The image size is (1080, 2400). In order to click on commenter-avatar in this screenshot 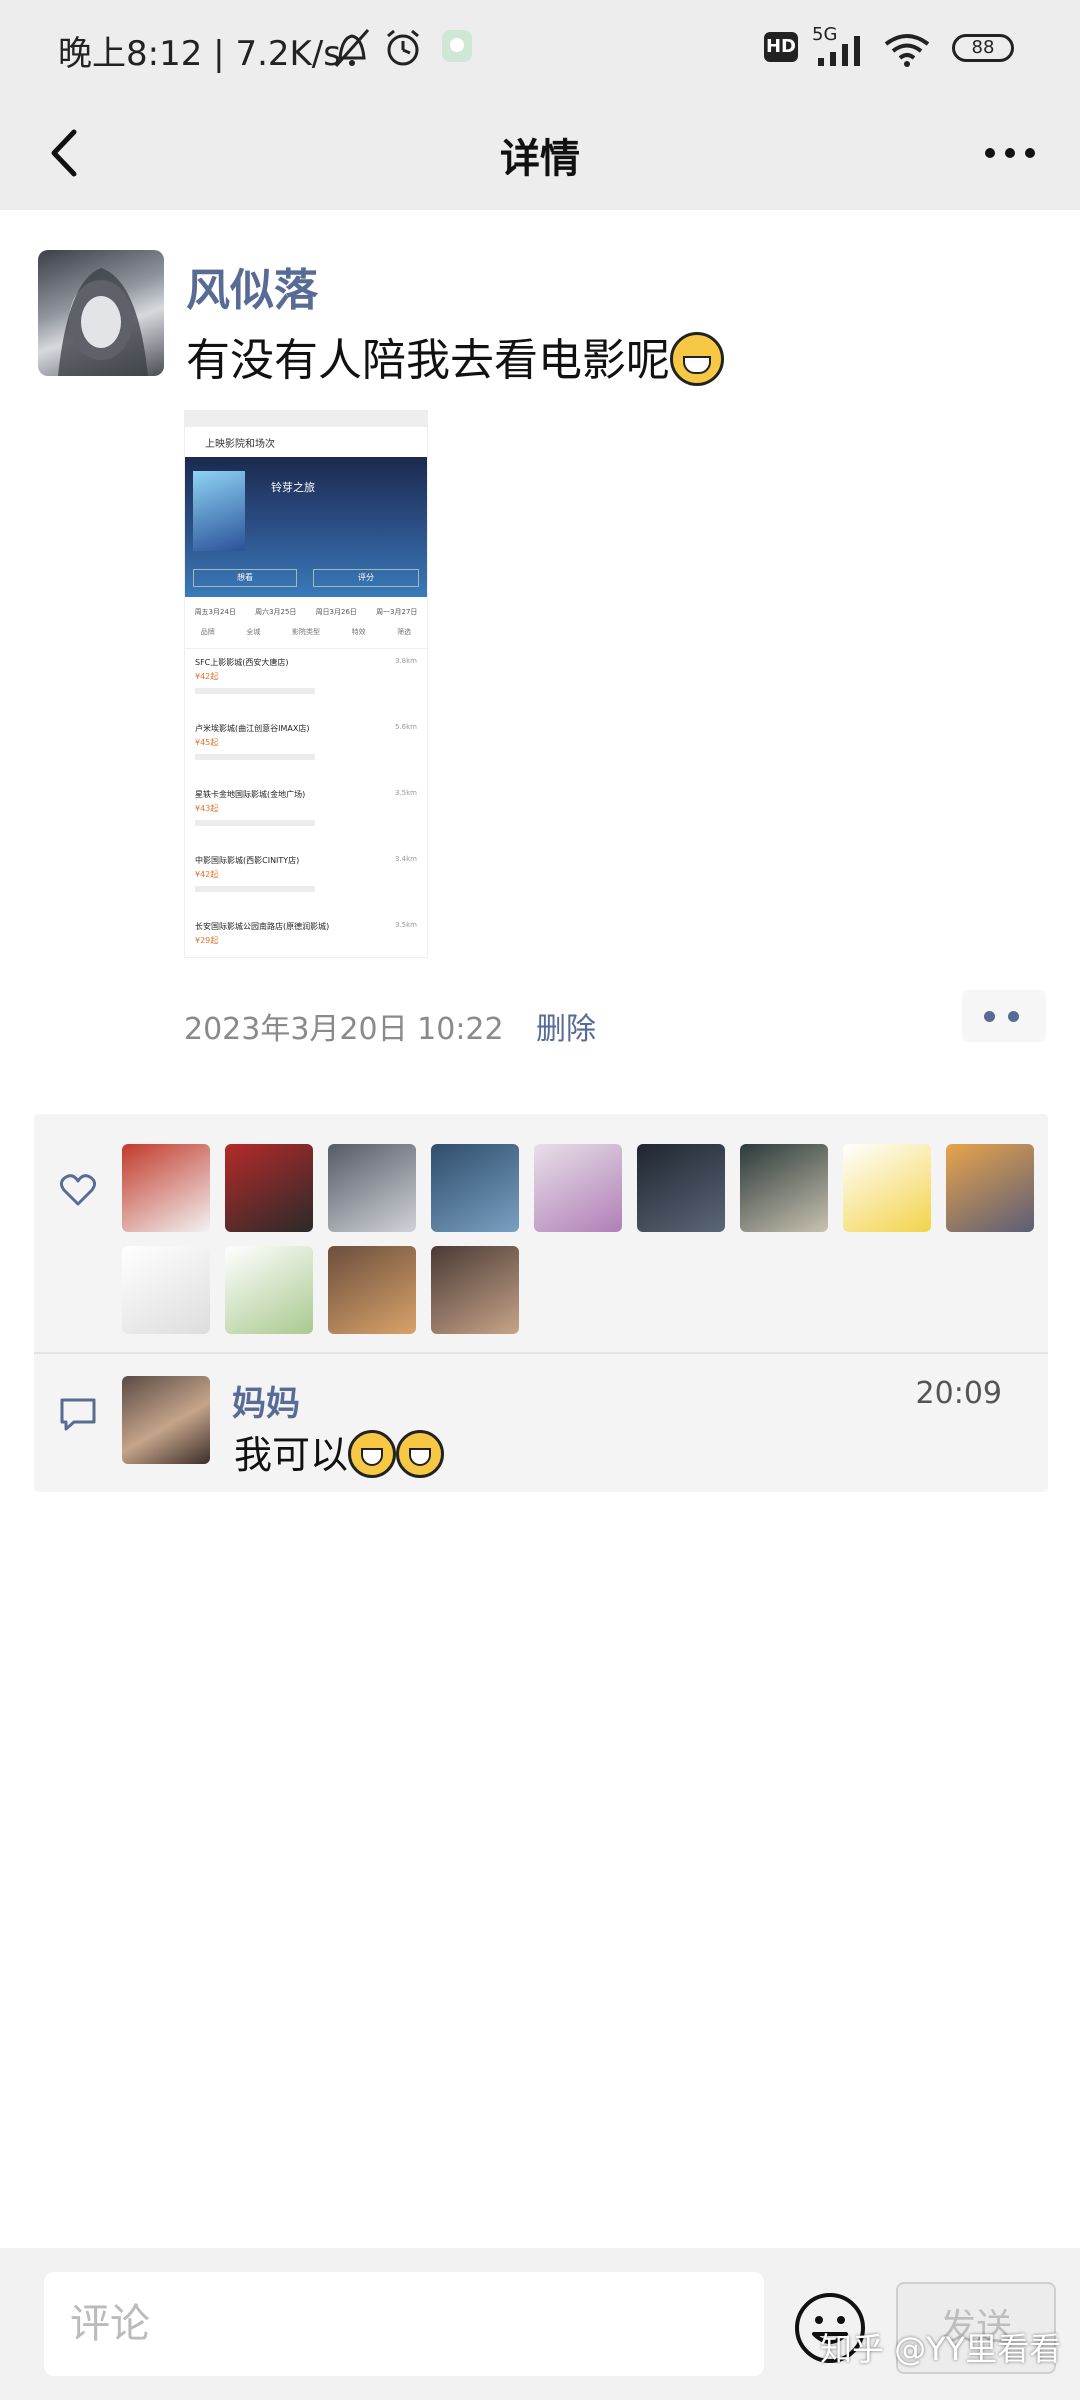, I will do `click(166, 1420)`.